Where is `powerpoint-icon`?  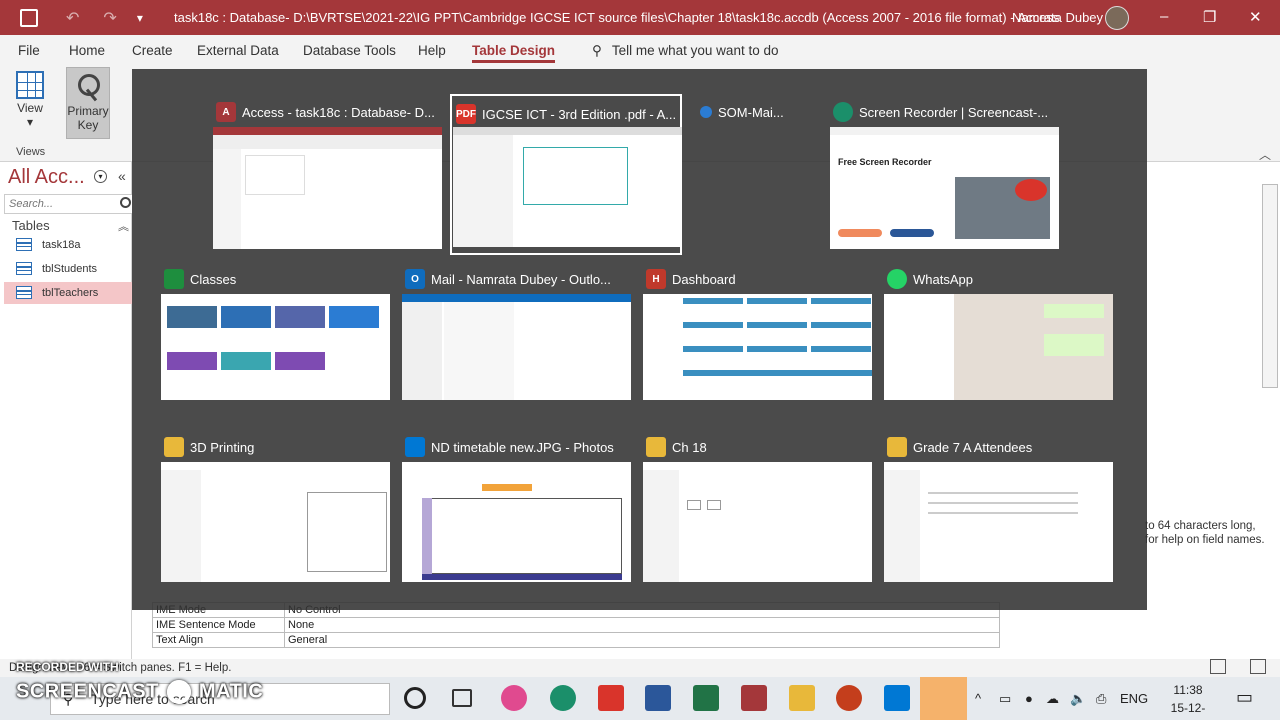
powerpoint-icon is located at coordinates (849, 698).